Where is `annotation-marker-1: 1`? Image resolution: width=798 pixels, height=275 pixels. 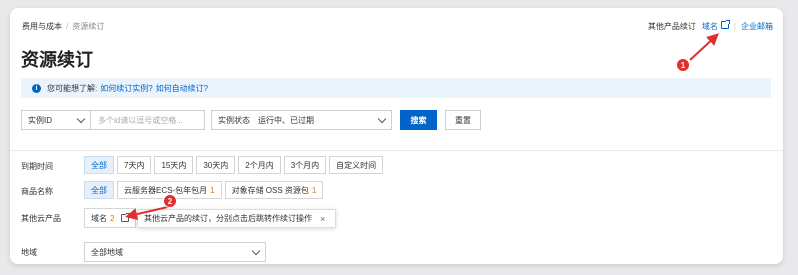 annotation-marker-1: 1 is located at coordinates (683, 65).